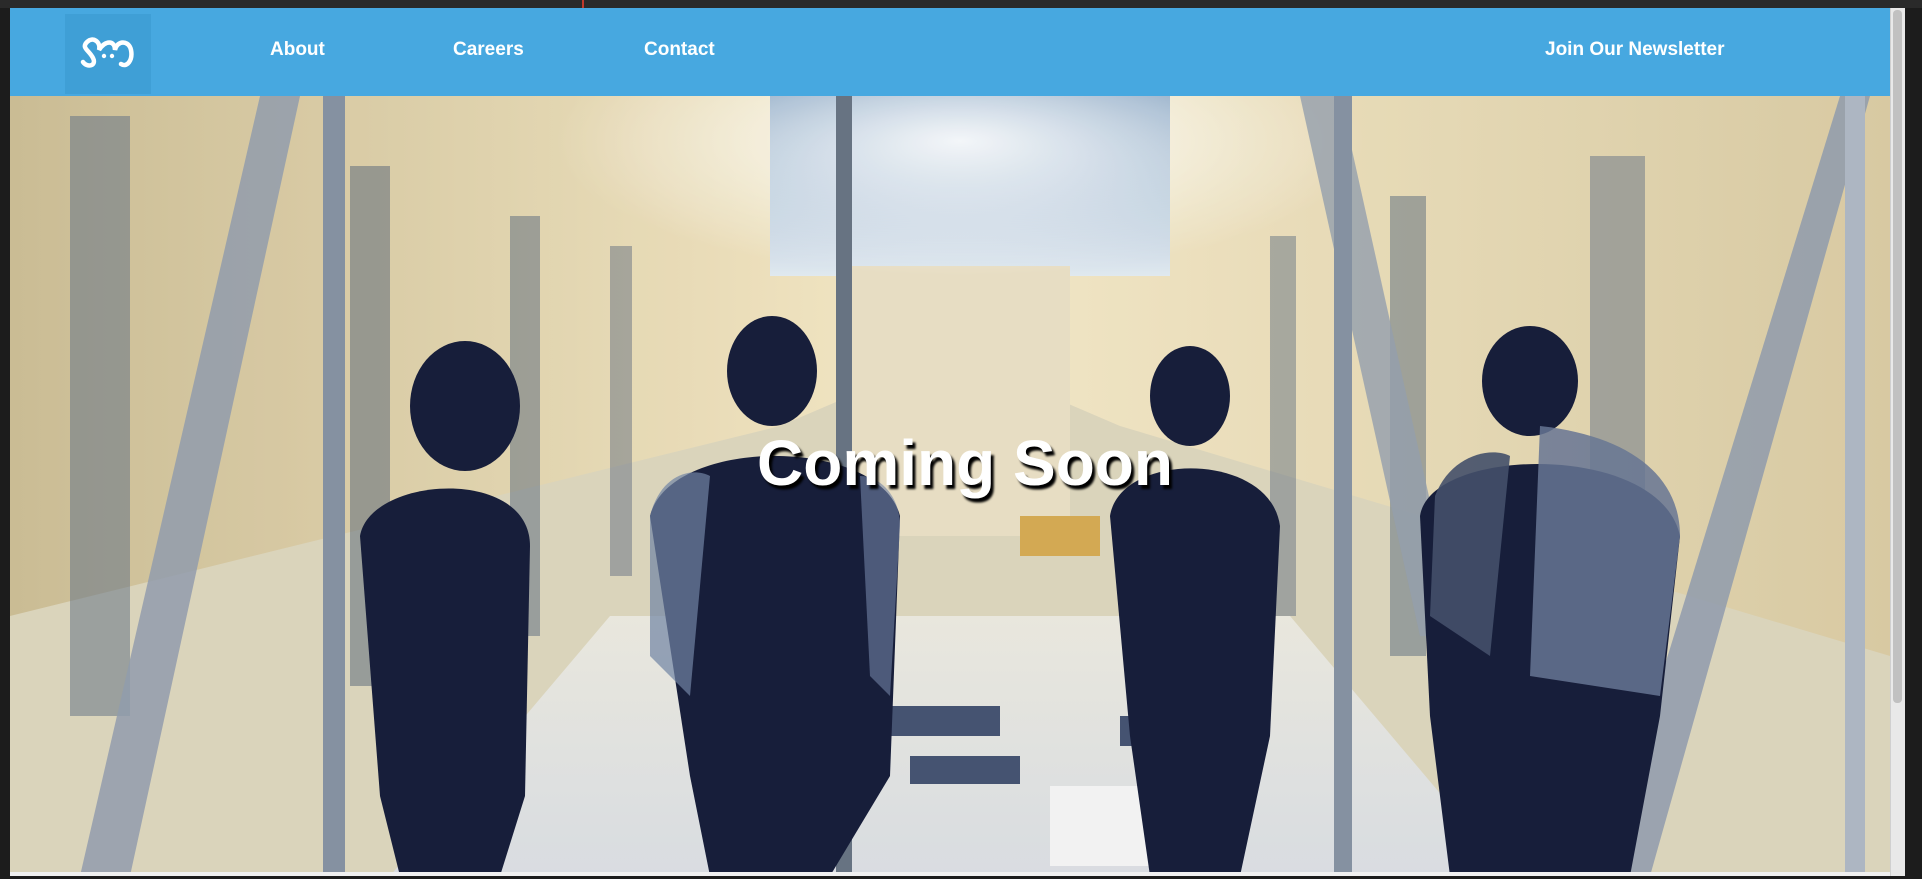 The image size is (1922, 879). I want to click on logo-icon, so click(107, 52).